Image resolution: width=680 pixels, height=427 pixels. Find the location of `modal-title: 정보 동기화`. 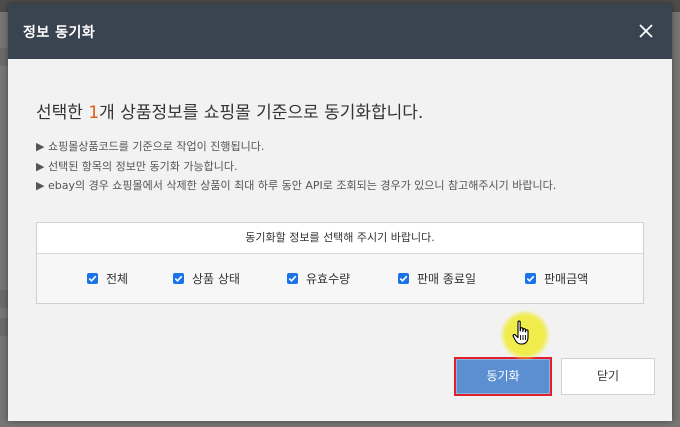

modal-title: 정보 동기화 is located at coordinates (59, 33).